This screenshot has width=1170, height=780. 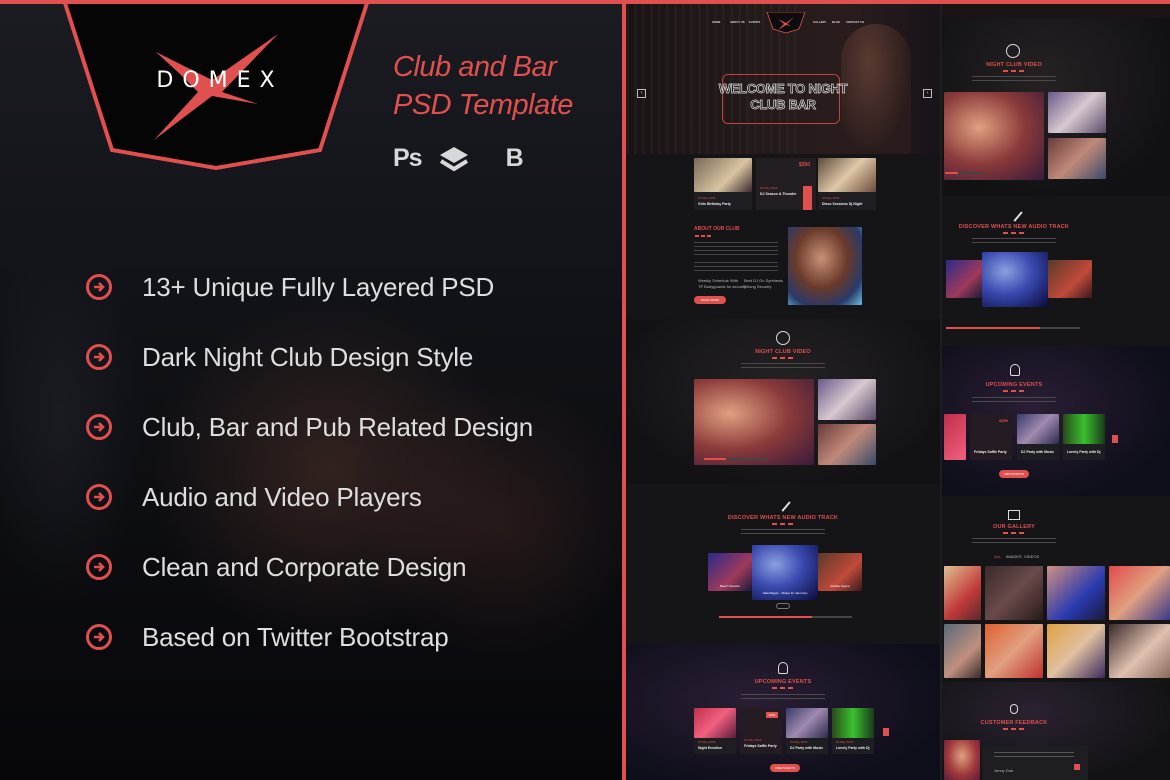 What do you see at coordinates (1014, 723) in the screenshot?
I see `feedback-title: CUSTOMER FEEDBACK` at bounding box center [1014, 723].